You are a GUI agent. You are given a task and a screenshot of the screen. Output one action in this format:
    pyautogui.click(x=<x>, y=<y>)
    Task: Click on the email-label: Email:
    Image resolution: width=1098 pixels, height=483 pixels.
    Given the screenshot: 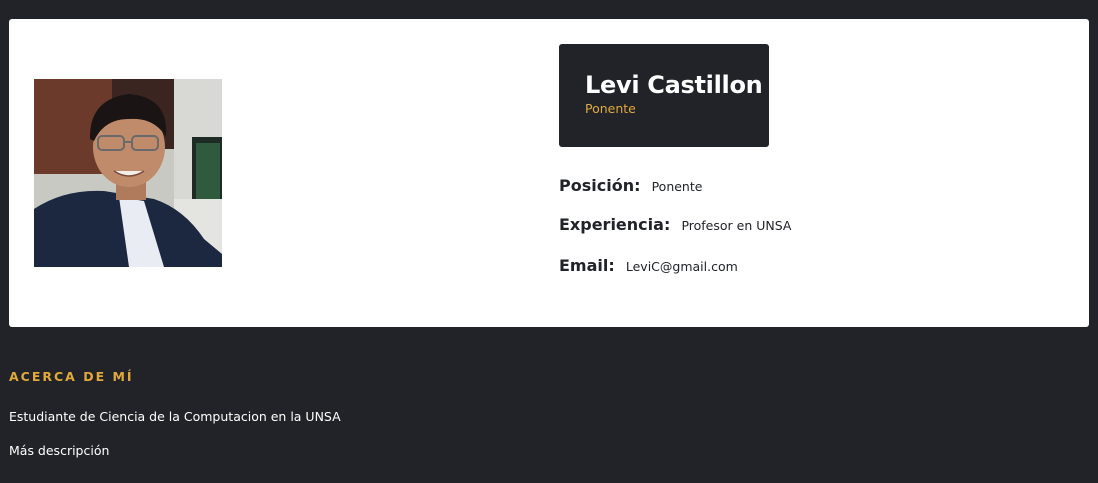 What is the action you would take?
    pyautogui.click(x=587, y=265)
    